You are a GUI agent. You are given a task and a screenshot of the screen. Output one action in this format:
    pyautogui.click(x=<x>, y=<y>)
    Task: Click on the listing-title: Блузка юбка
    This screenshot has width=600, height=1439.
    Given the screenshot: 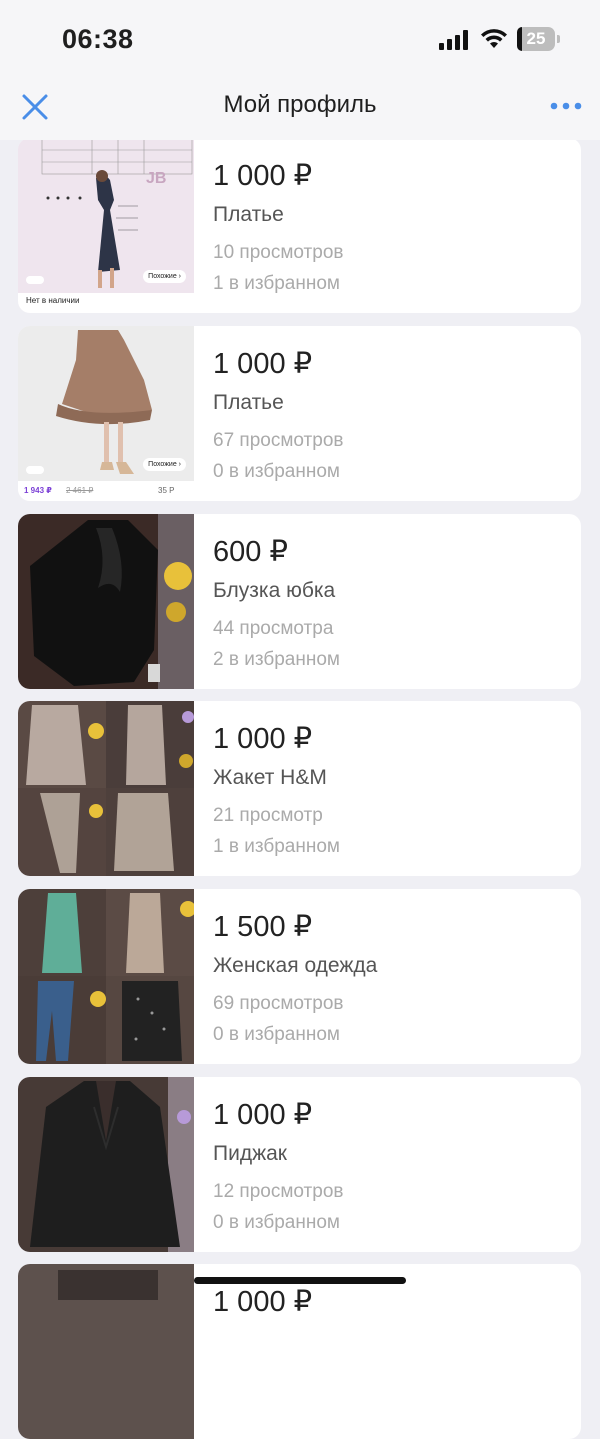 What is the action you would take?
    pyautogui.click(x=274, y=590)
    